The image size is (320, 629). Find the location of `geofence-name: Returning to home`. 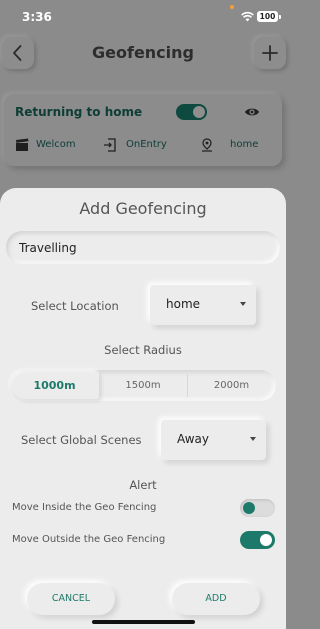

geofence-name: Returning to home is located at coordinates (79, 112).